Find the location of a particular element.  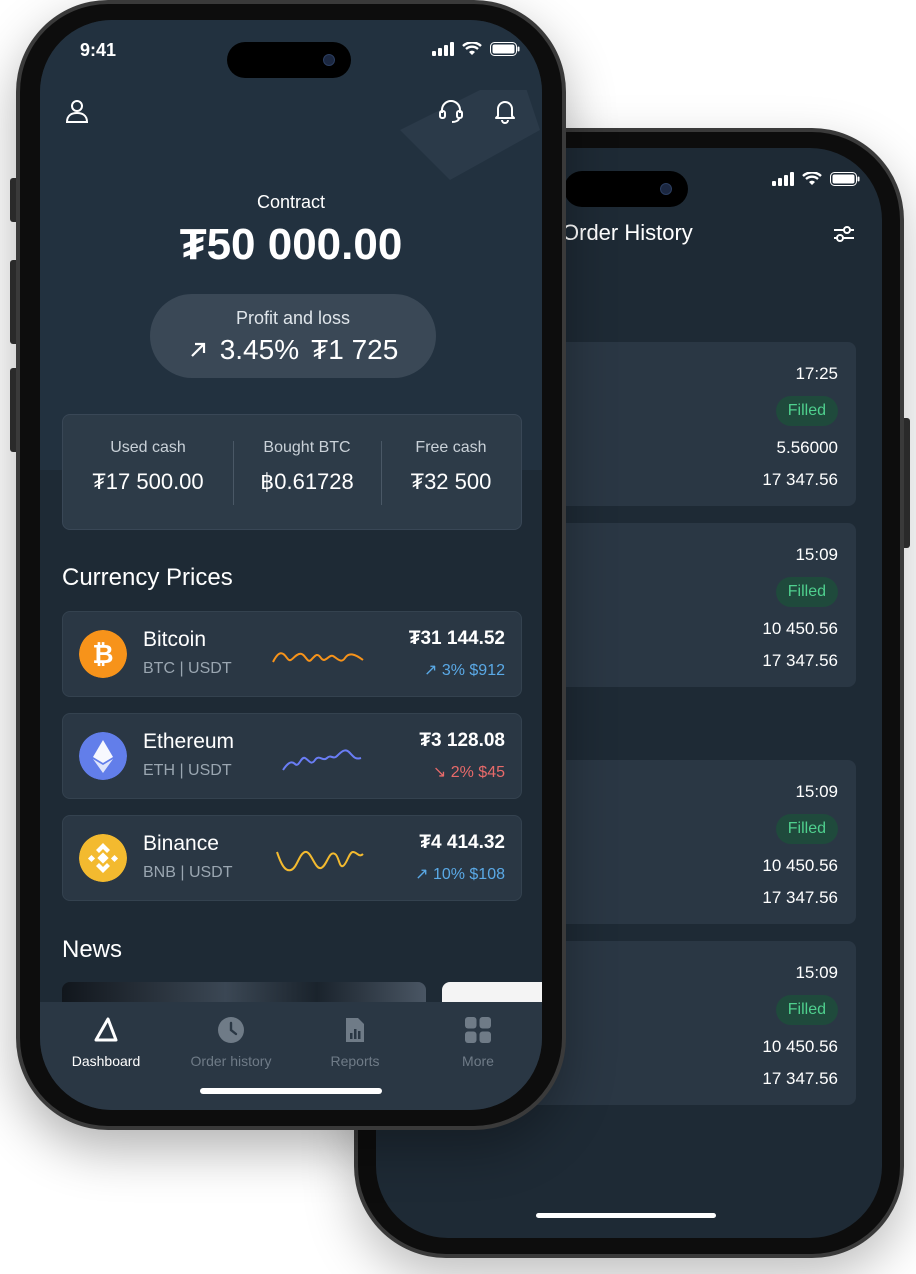

page-title: Order History is located at coordinates (627, 232).